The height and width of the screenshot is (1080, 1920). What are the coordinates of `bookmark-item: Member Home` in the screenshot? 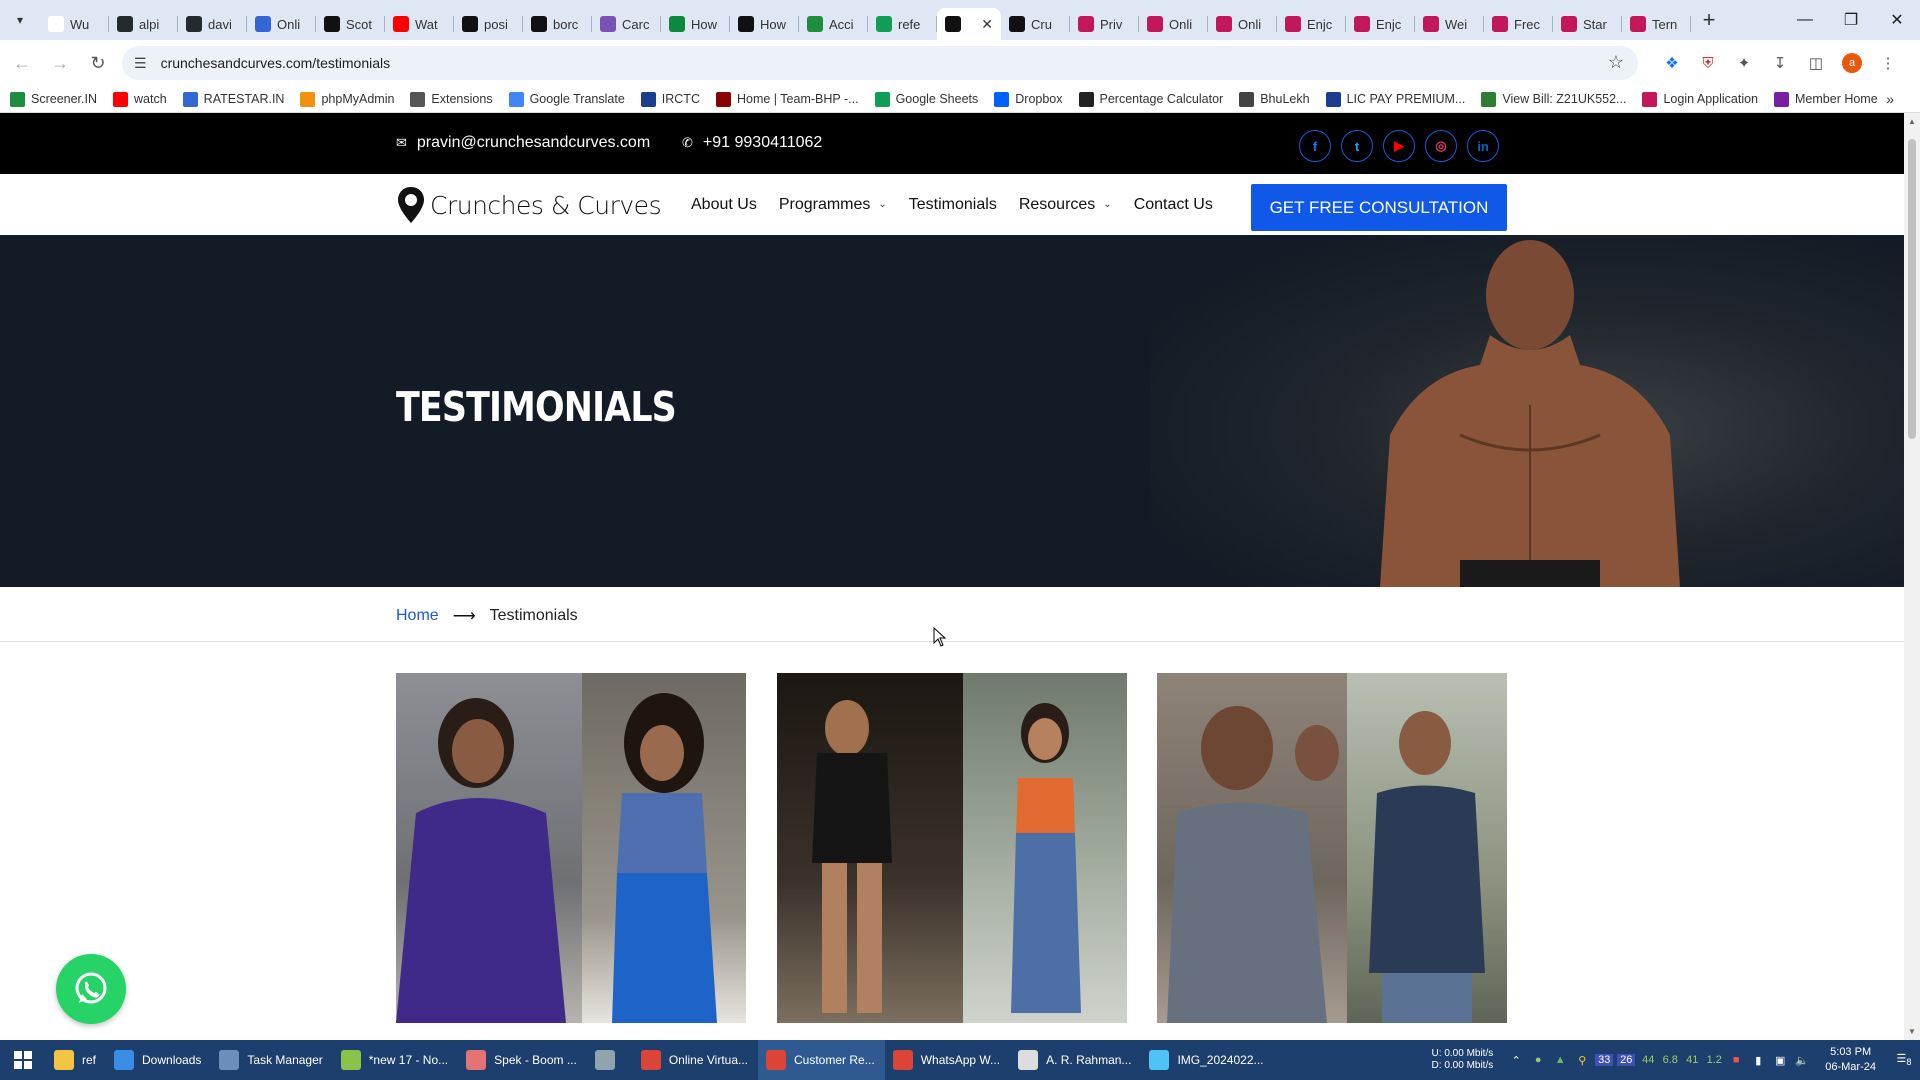 It's located at (1826, 99).